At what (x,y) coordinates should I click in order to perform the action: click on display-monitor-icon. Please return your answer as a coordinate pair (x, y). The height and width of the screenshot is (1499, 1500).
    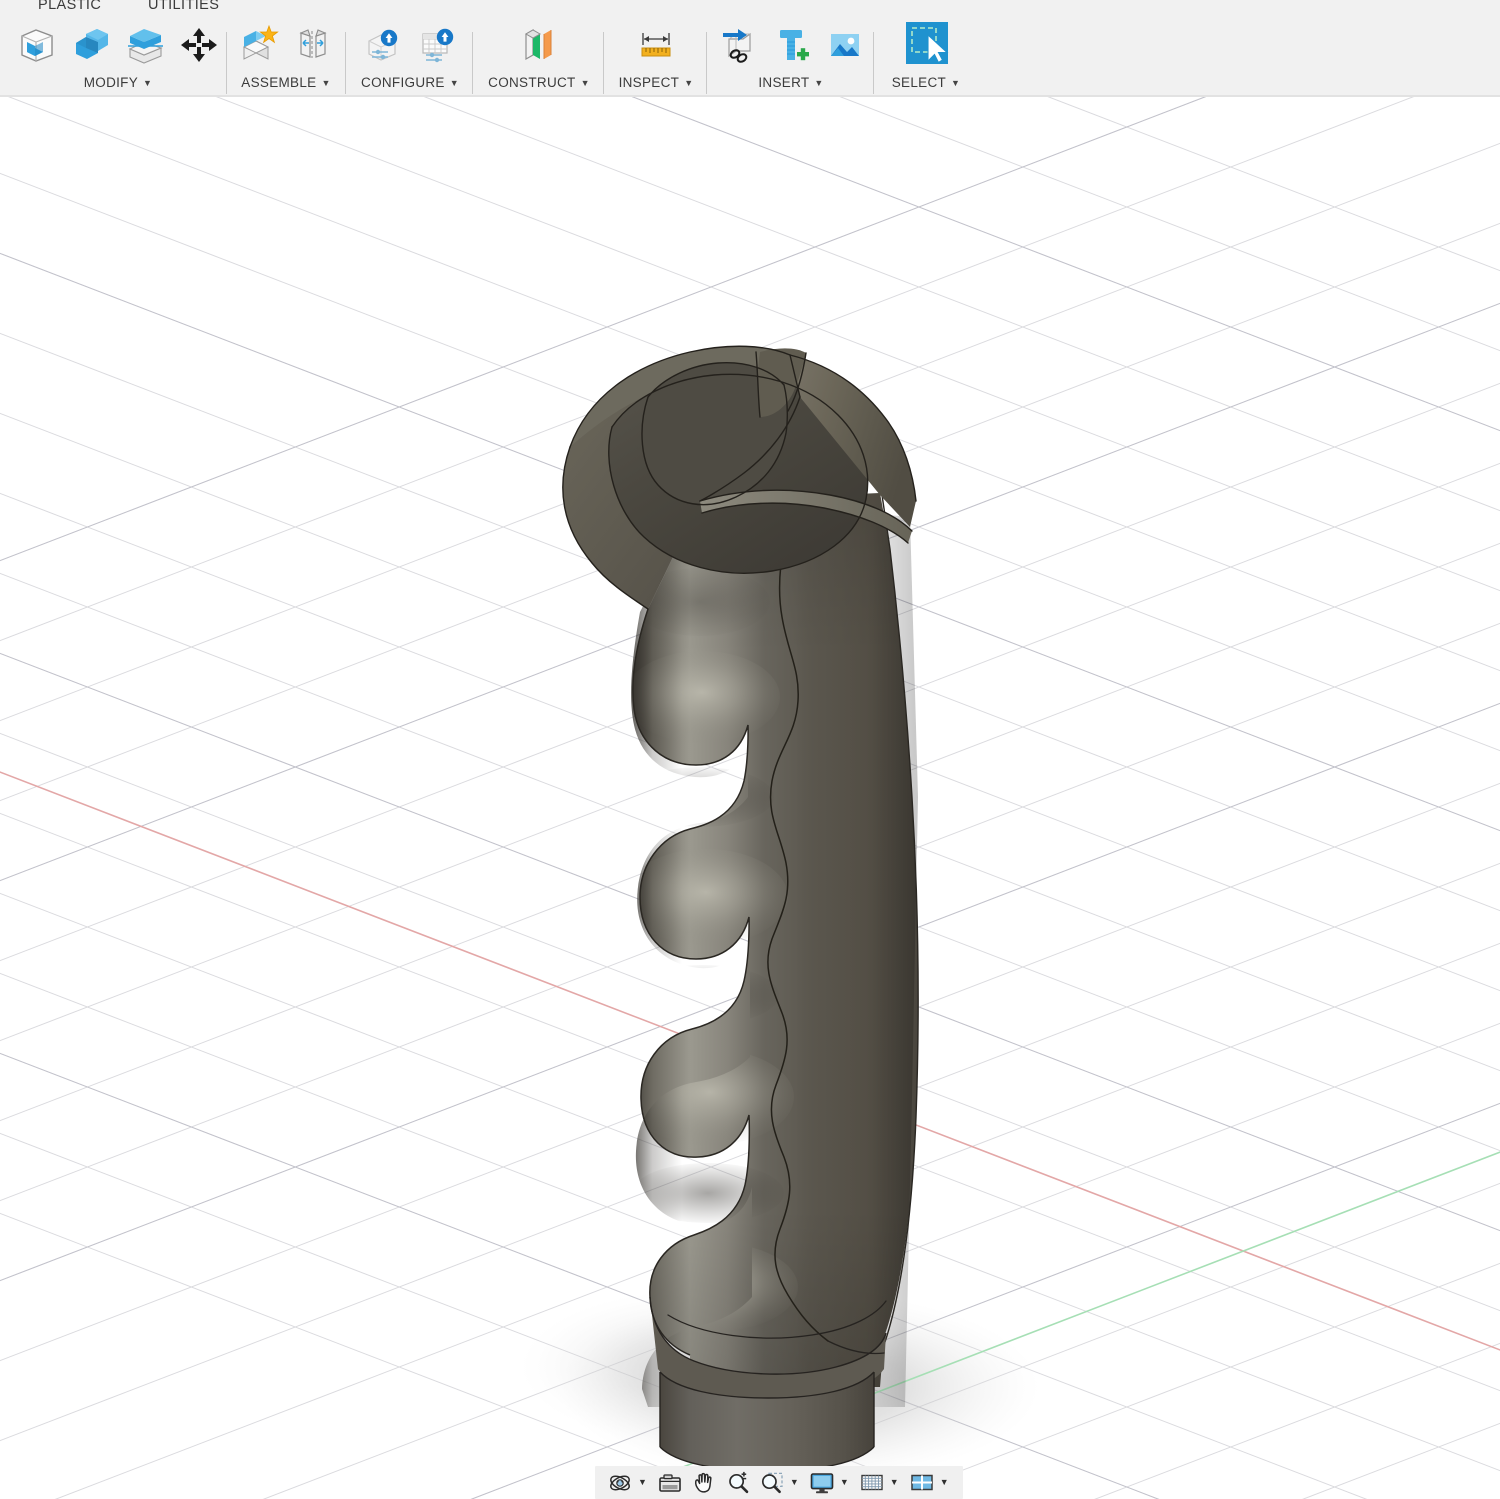
    Looking at the image, I should click on (822, 1482).